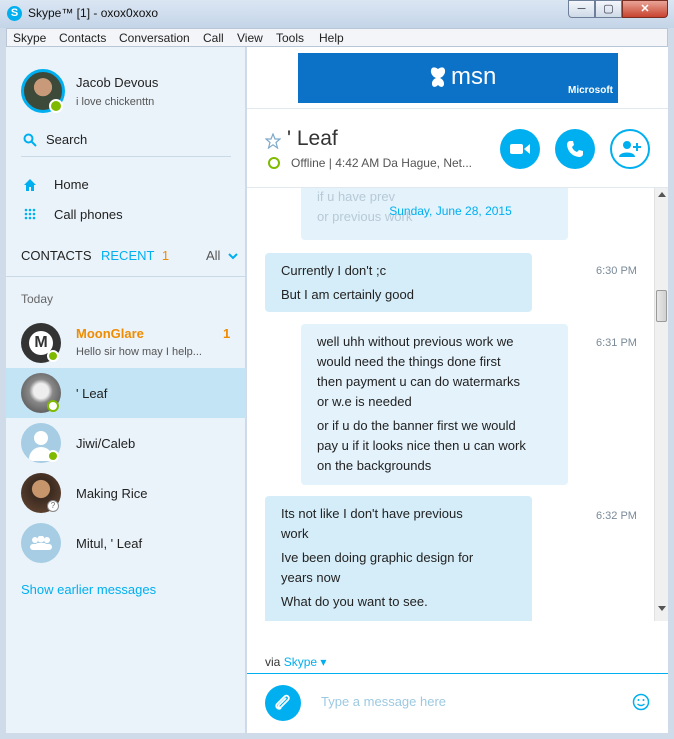 This screenshot has width=674, height=739. I want to click on message-line: Currently I don't ;c, so click(334, 270).